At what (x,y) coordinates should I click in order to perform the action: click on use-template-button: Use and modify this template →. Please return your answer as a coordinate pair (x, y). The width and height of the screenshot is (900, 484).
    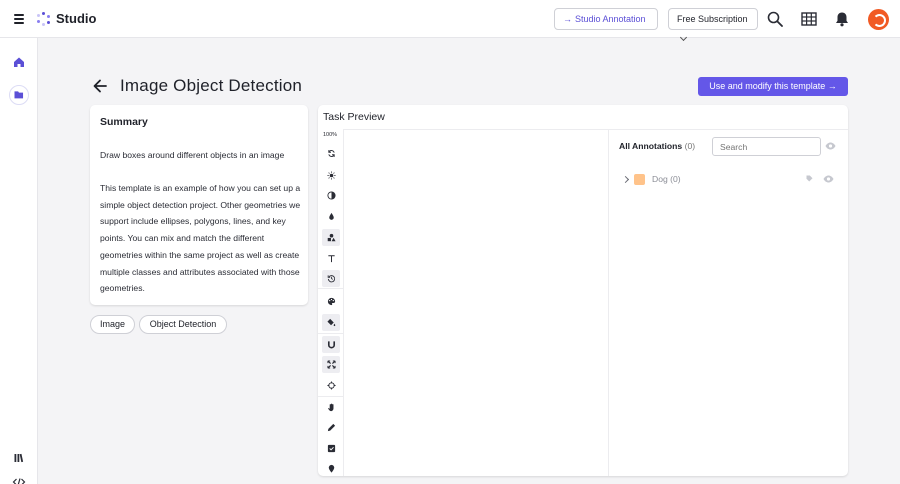
    Looking at the image, I should click on (773, 86).